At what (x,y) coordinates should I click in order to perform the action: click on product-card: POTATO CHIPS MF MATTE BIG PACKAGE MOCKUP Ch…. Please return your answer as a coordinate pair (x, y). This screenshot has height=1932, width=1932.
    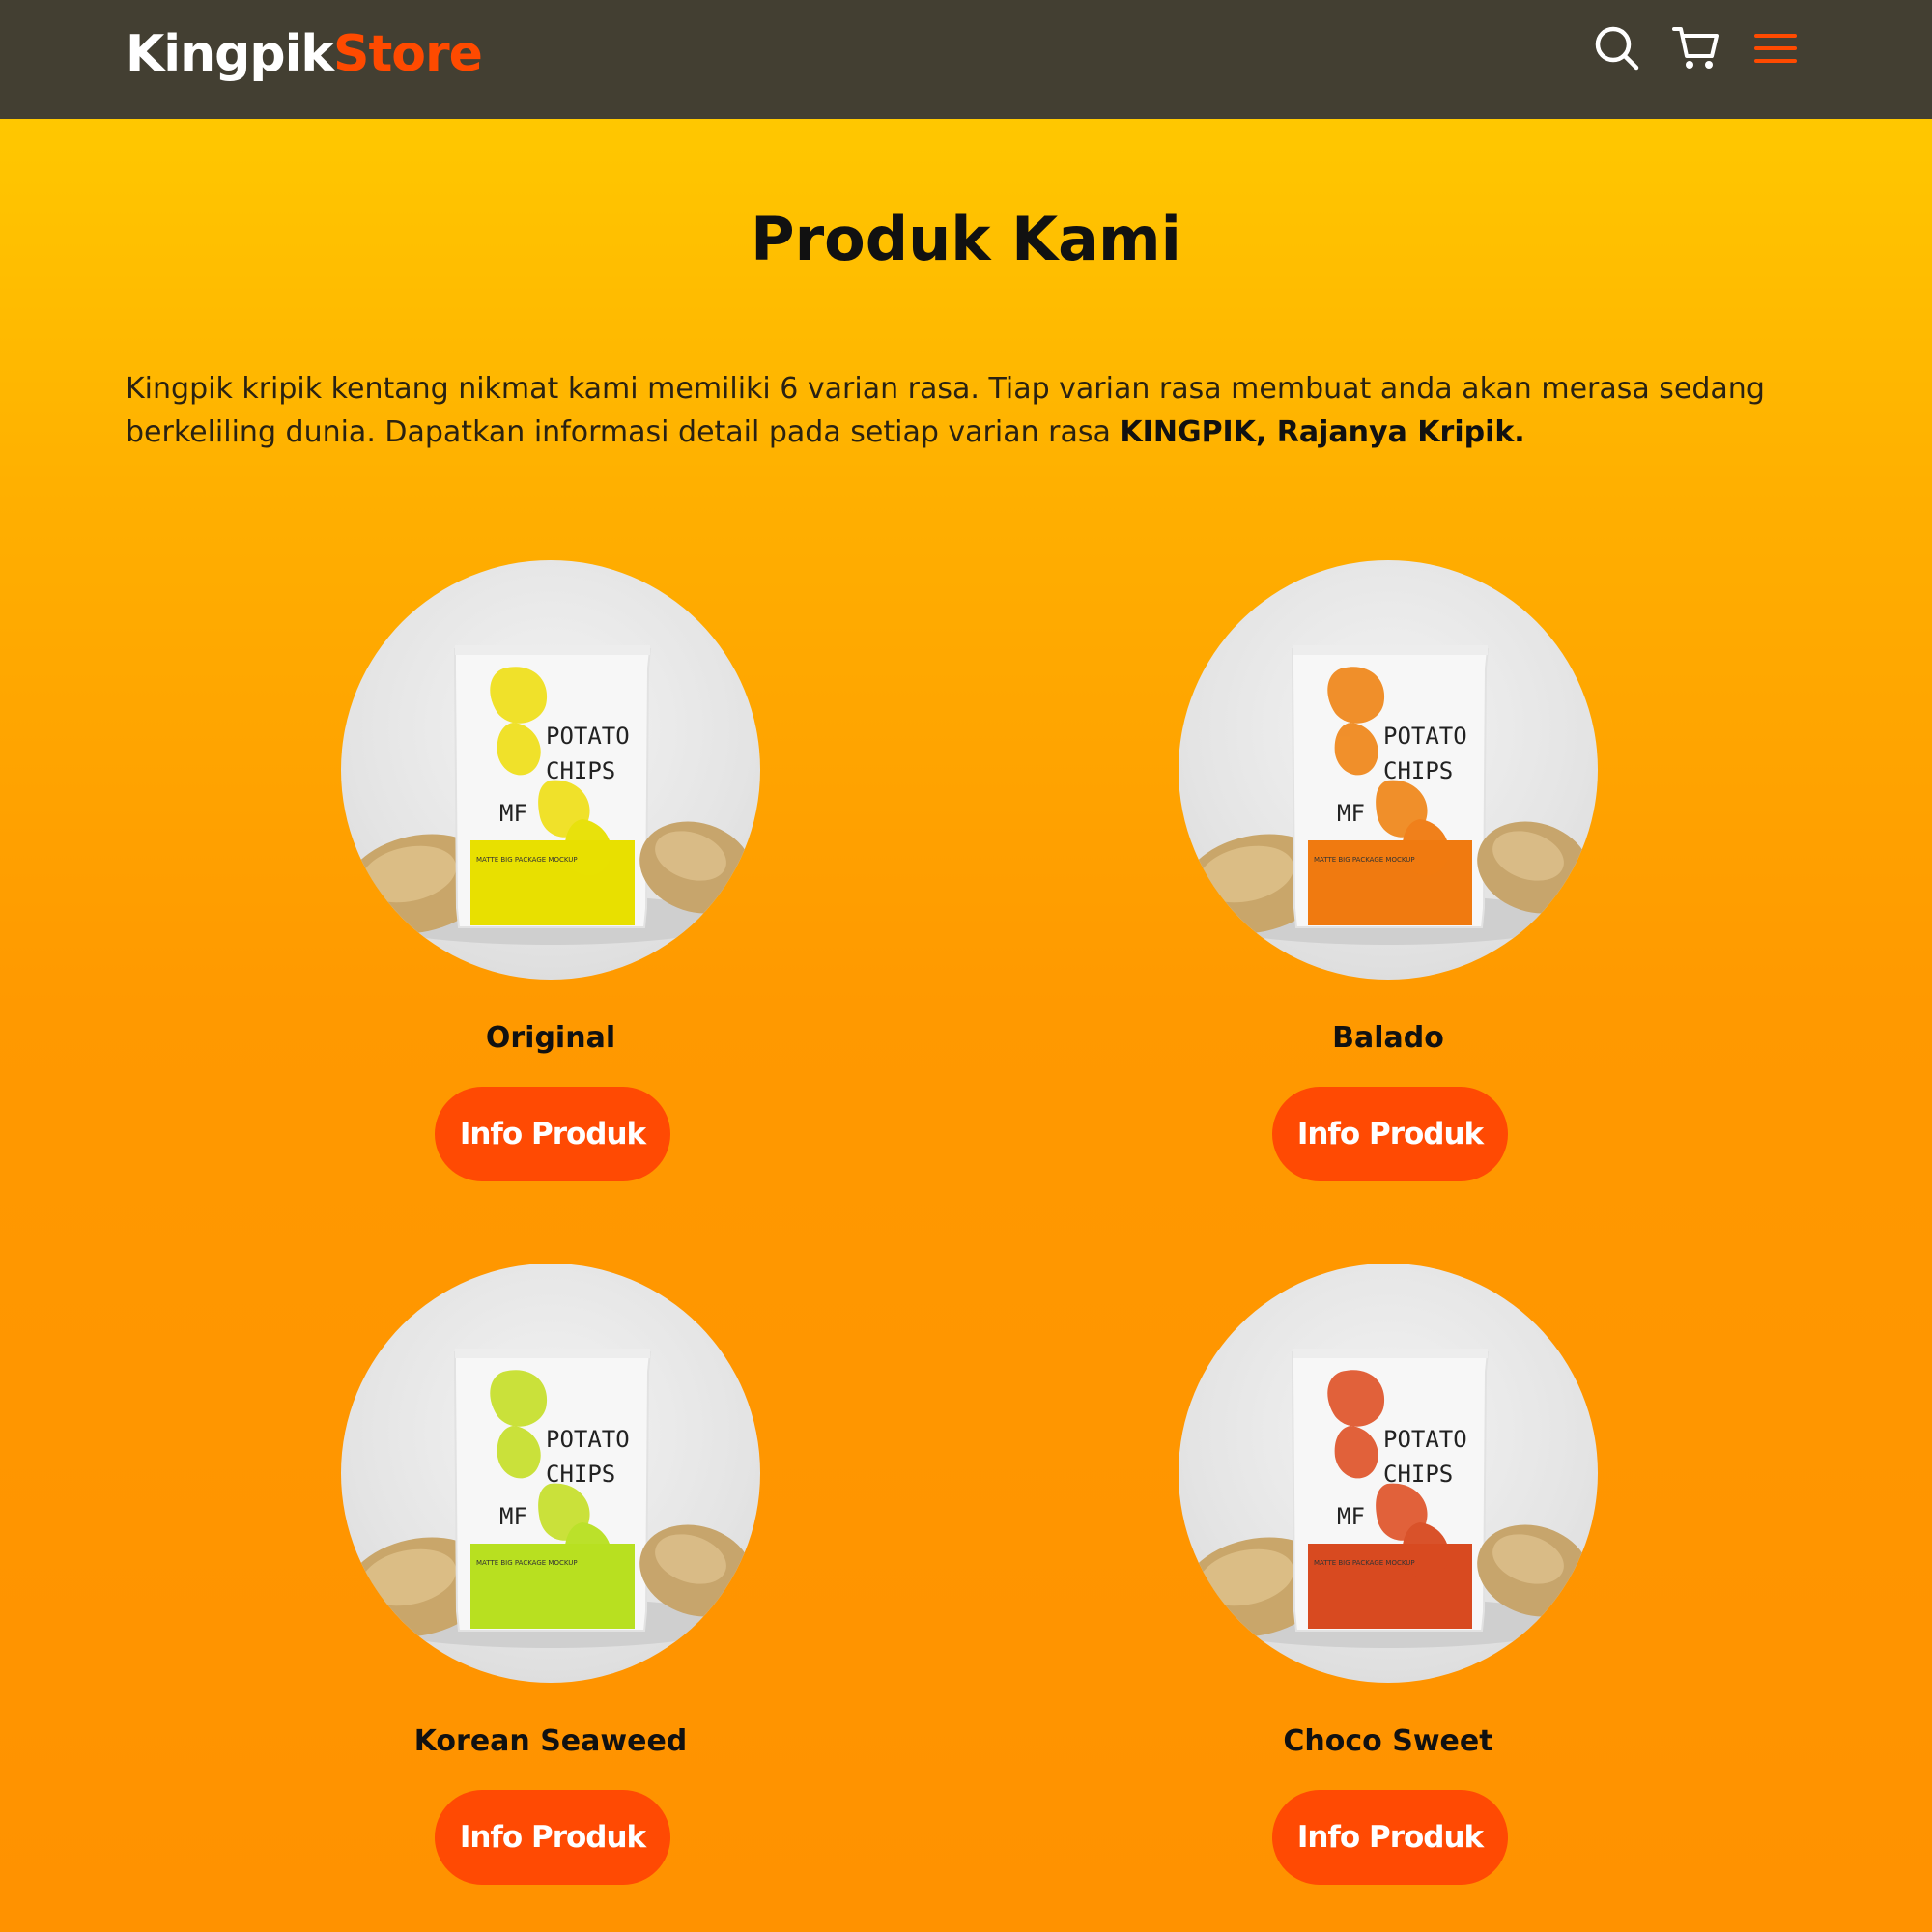
    Looking at the image, I should click on (1388, 1592).